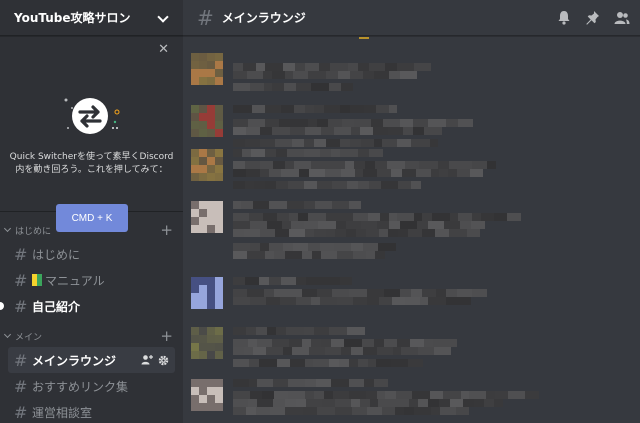 The height and width of the screenshot is (423, 640). Describe the element at coordinates (163, 360) in the screenshot. I see `gear-icon` at that location.